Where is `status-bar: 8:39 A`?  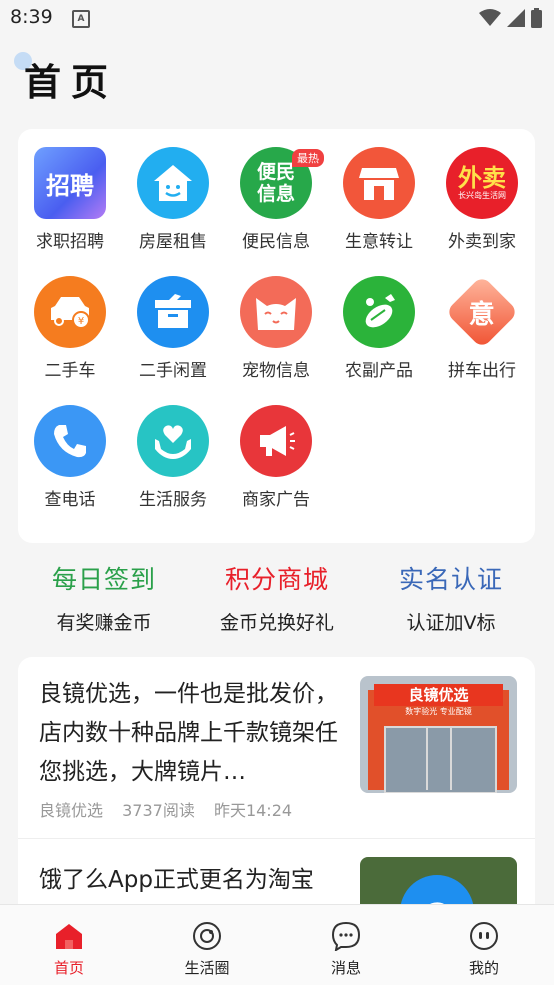
status-bar: 8:39 A is located at coordinates (277, 18).